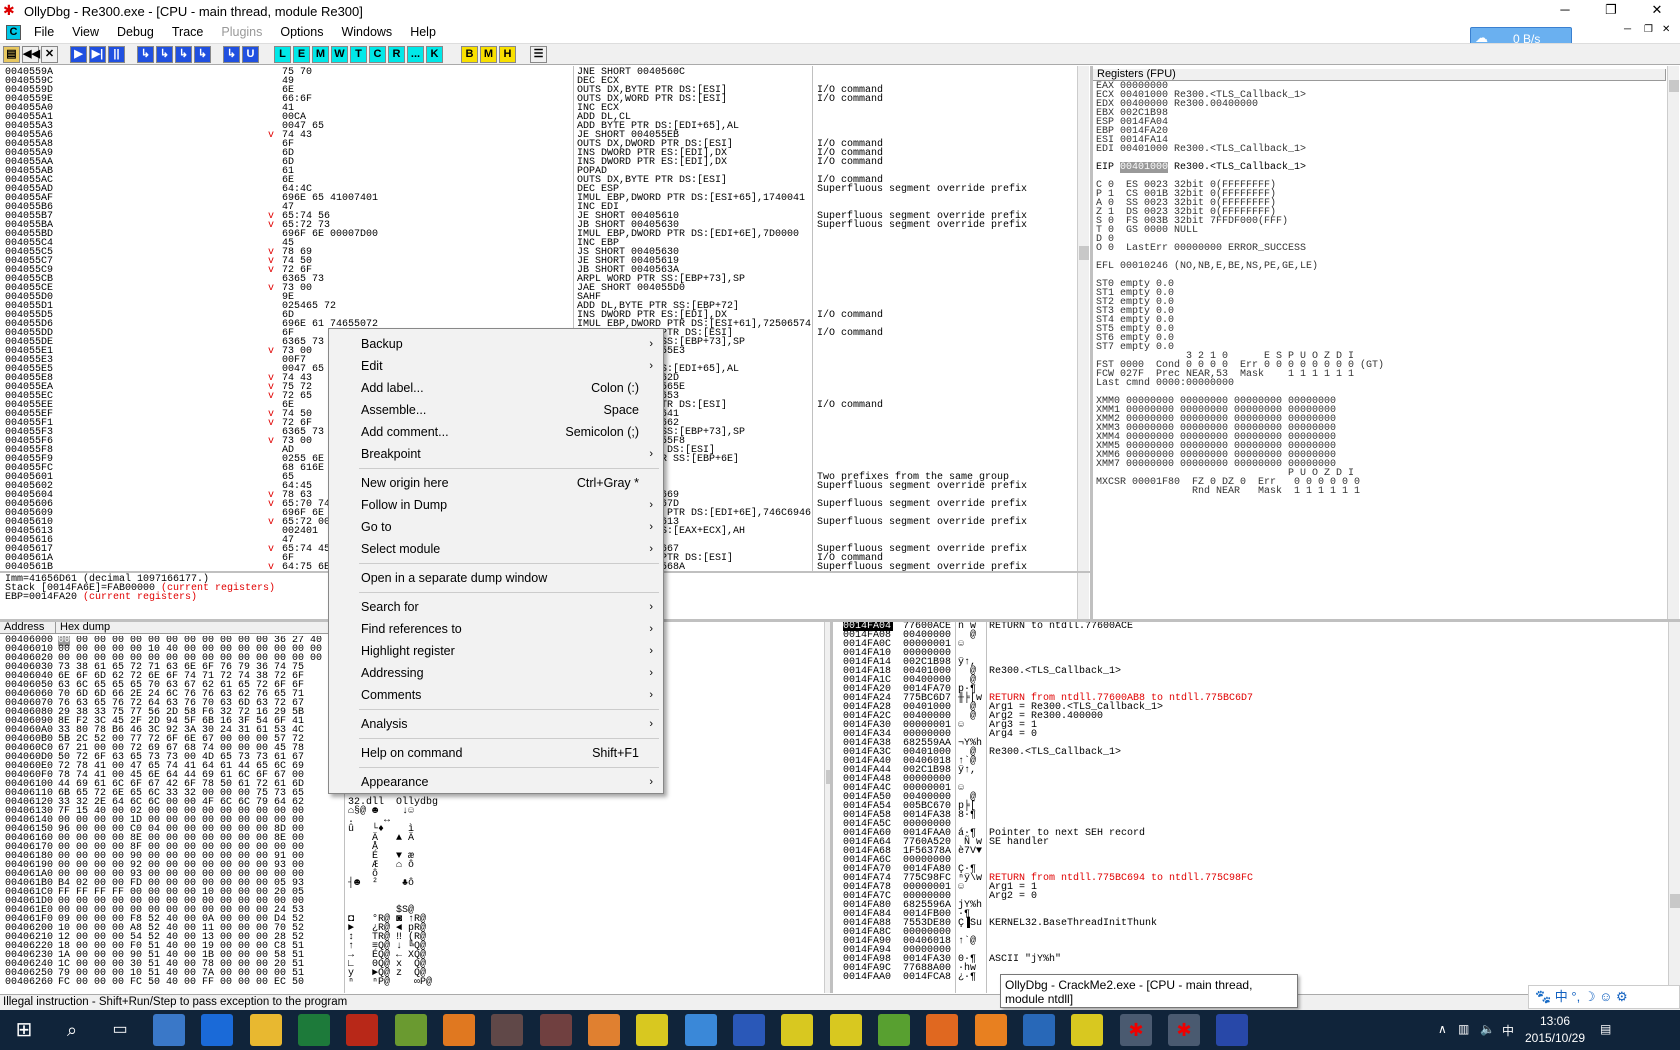 The height and width of the screenshot is (1050, 1680). I want to click on trace-over-icon: ↳, so click(202, 54).